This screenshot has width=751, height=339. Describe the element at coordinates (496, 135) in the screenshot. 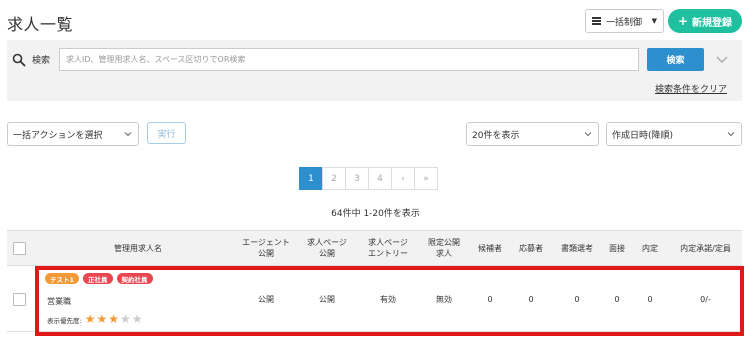

I see `per-page-value: 20件を表示` at that location.